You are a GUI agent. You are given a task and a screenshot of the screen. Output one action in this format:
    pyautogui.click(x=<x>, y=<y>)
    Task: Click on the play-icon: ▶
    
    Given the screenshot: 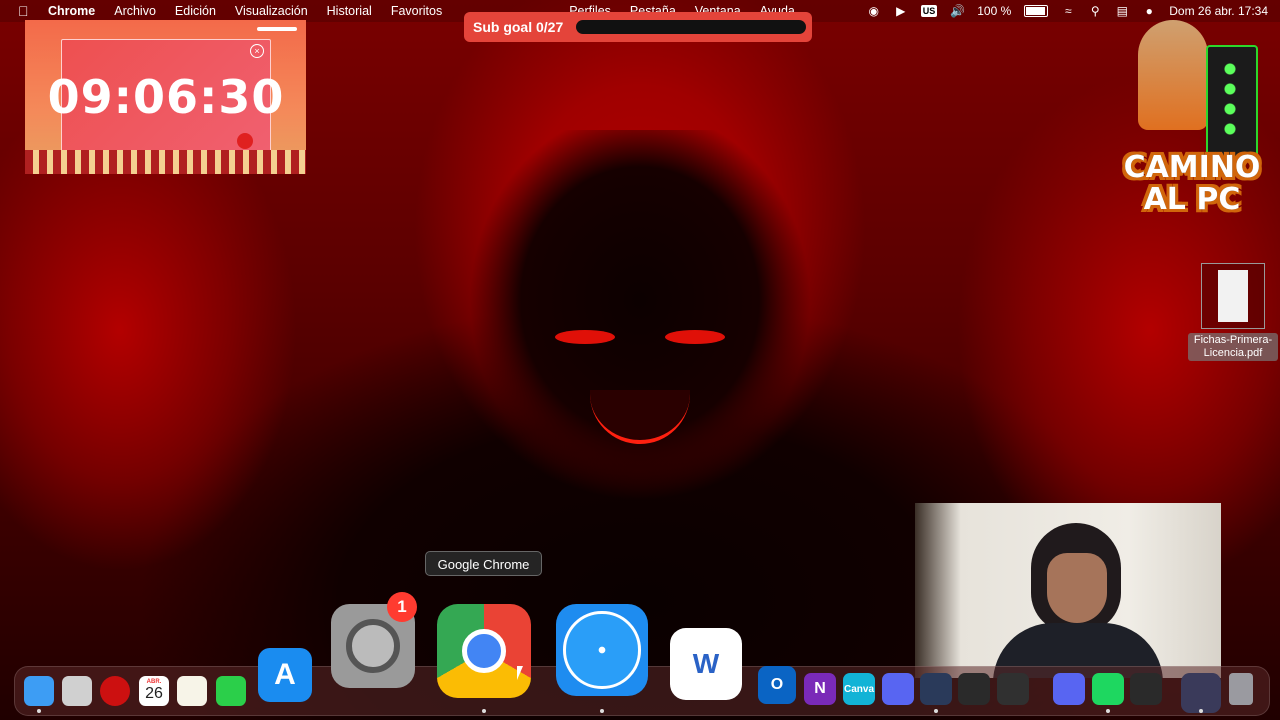 What is the action you would take?
    pyautogui.click(x=901, y=11)
    